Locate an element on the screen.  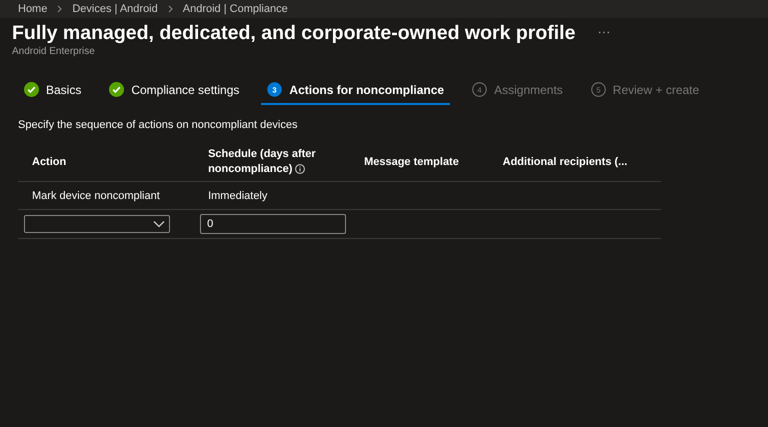
breadcrumb-link: Devices | Android is located at coordinates (115, 9).